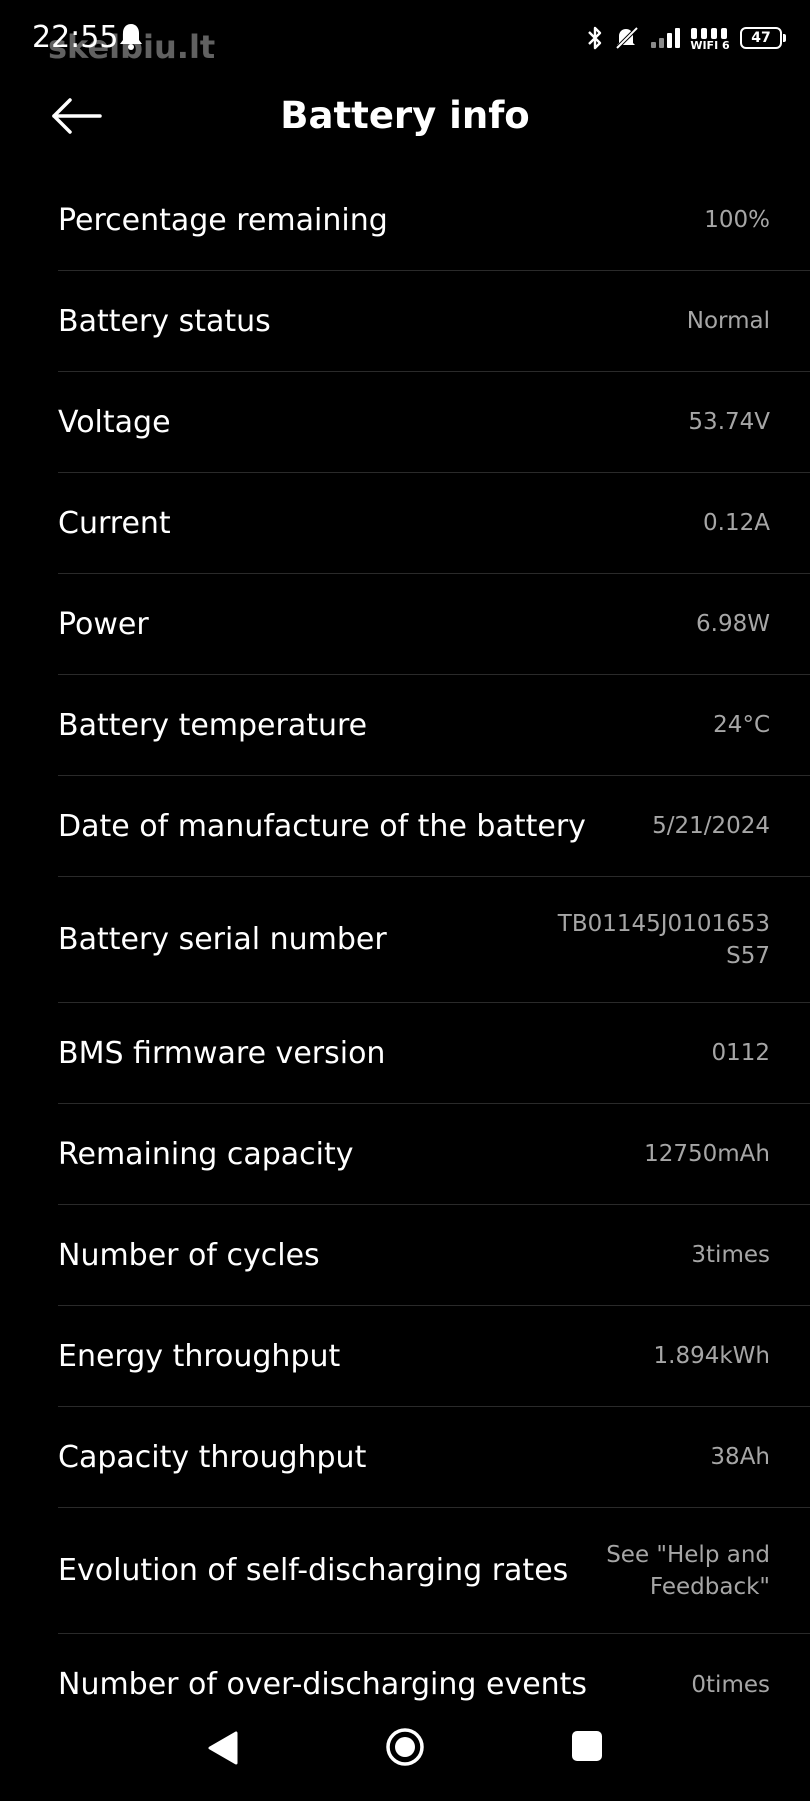 The height and width of the screenshot is (1801, 810). What do you see at coordinates (164, 321) in the screenshot?
I see `row-label: Battery status` at bounding box center [164, 321].